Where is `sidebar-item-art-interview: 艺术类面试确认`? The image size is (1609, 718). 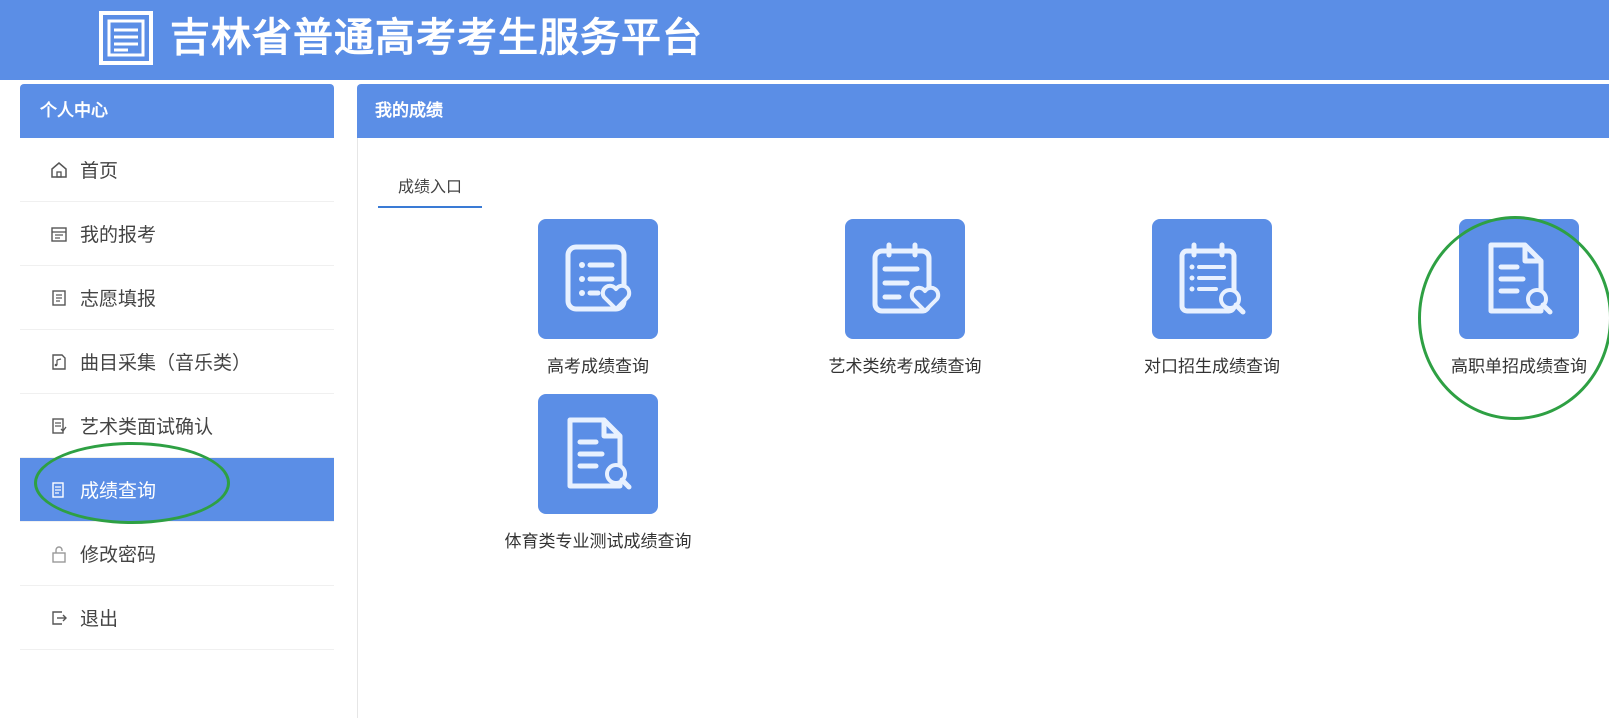 sidebar-item-art-interview: 艺术类面试确认 is located at coordinates (177, 426).